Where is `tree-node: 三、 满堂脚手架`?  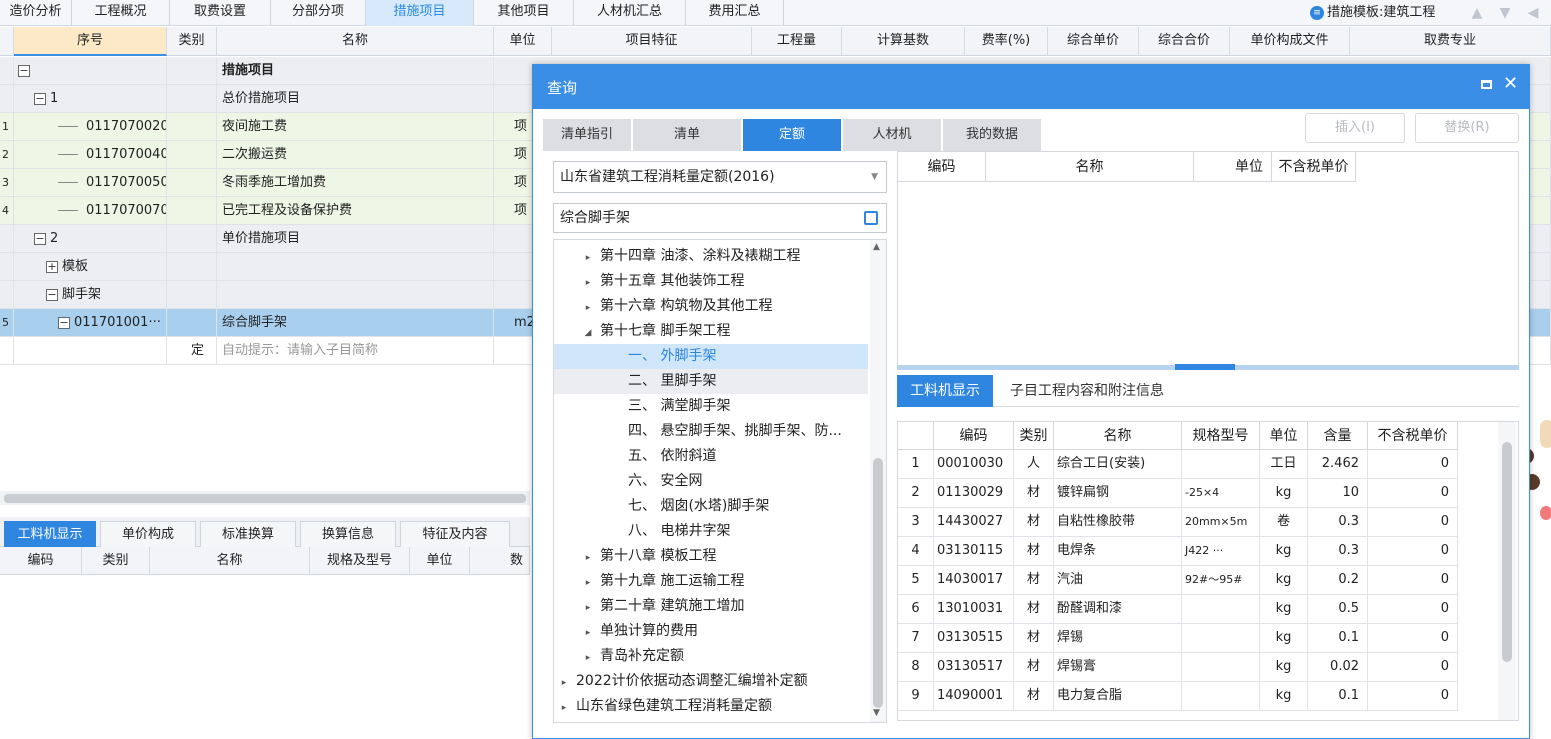 tree-node: 三、 满堂脚手架 is located at coordinates (711, 406).